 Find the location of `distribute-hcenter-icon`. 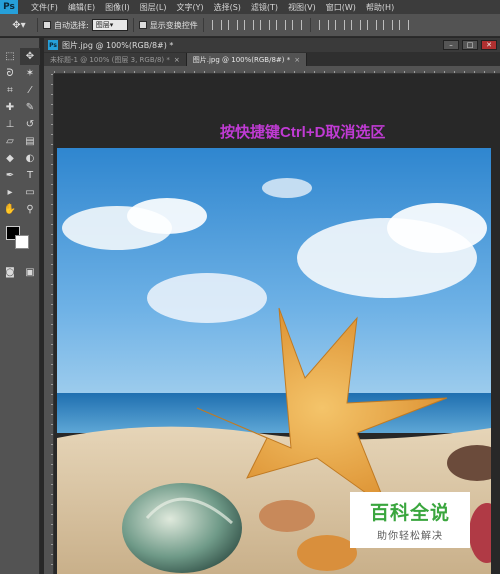

distribute-hcenter-icon is located at coordinates (387, 25).